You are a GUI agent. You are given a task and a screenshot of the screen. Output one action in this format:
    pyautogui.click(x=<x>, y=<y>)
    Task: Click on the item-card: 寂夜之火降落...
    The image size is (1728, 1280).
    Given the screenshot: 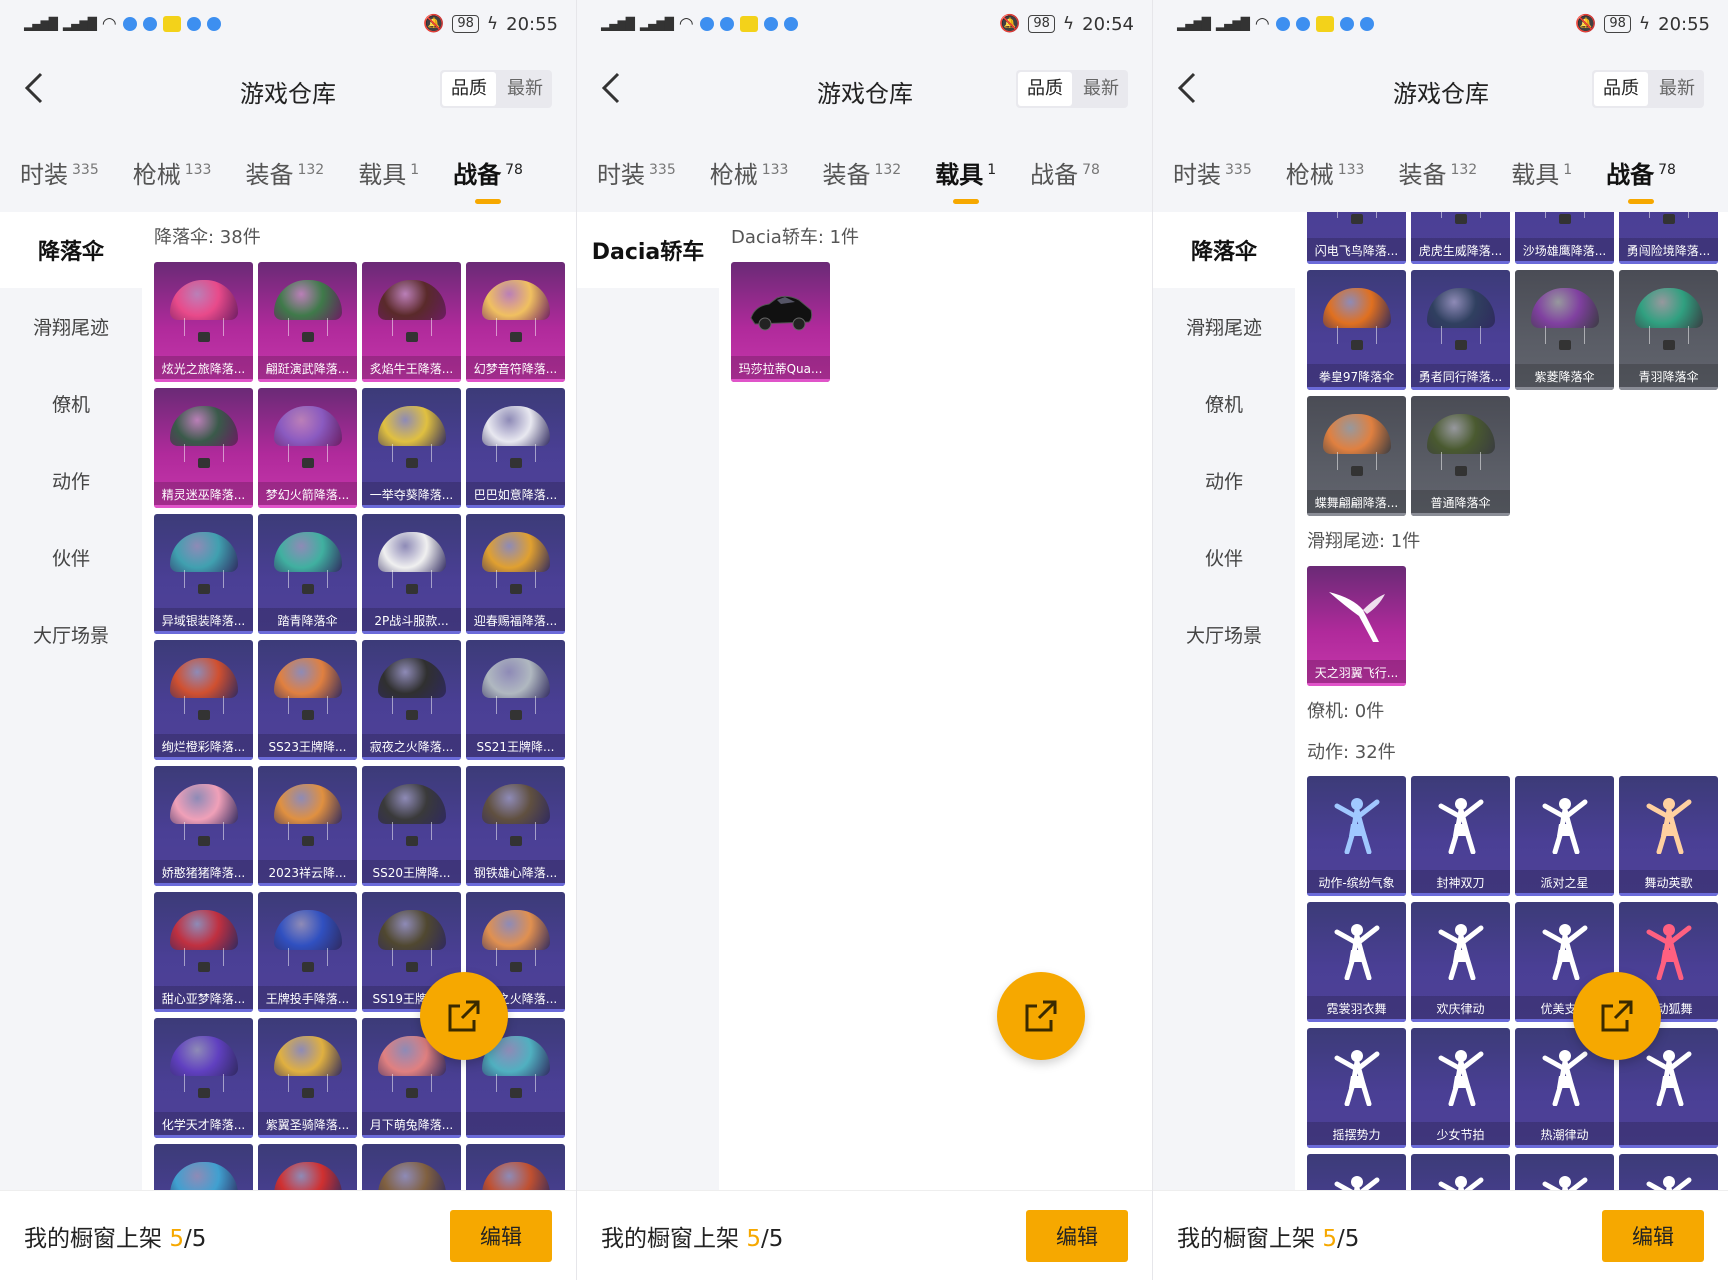 What is the action you would take?
    pyautogui.click(x=411, y=700)
    